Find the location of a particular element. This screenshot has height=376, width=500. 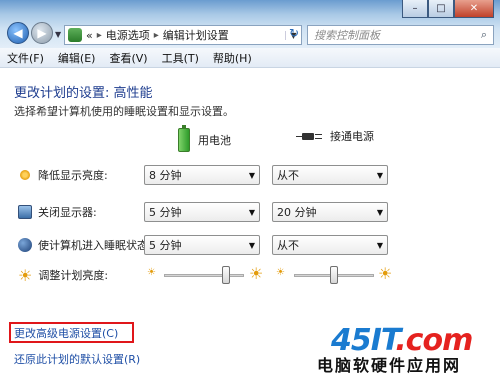

menu-help: 帮助(H) is located at coordinates (232, 58).